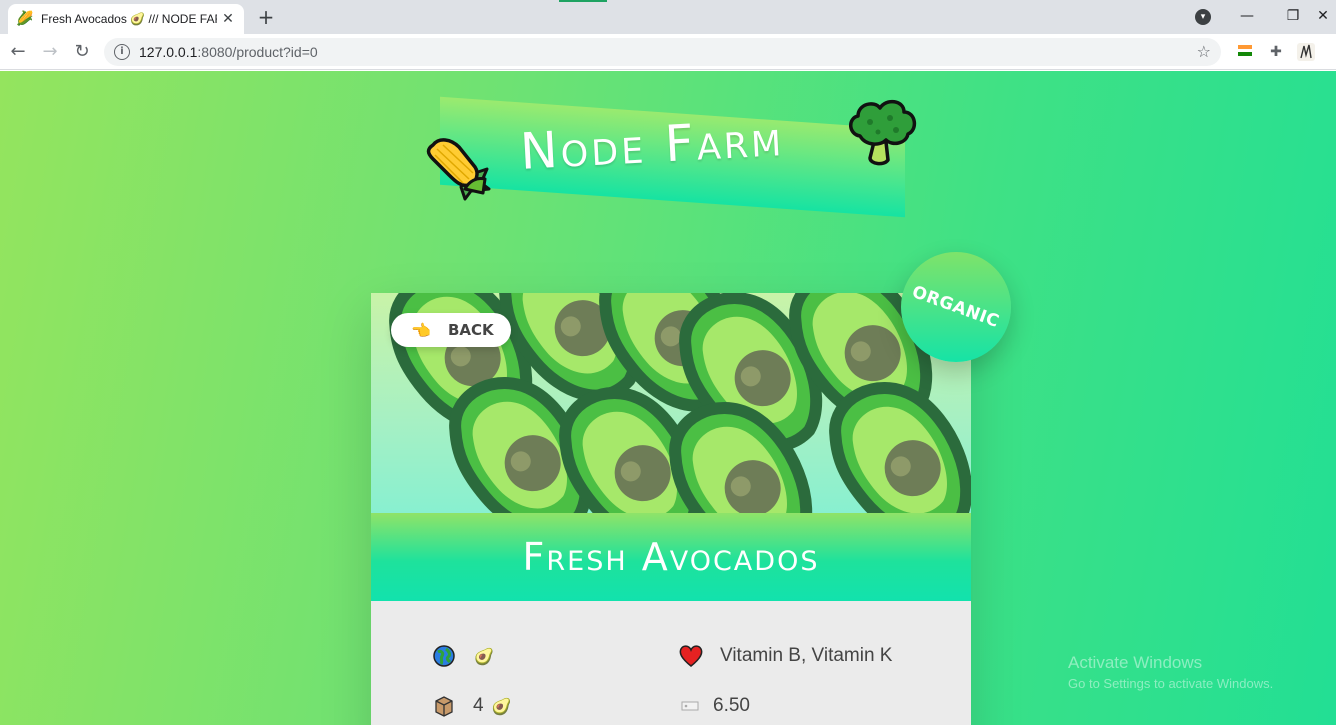 This screenshot has height=725, width=1336. I want to click on back-button: 👈 BACK, so click(451, 330).